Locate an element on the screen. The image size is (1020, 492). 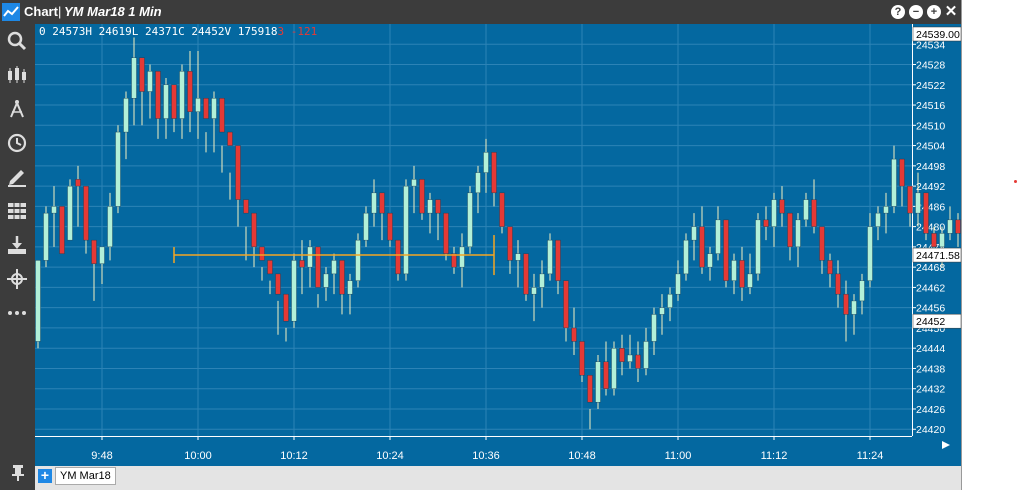
y-tick-label: 24438 is located at coordinates (930, 369).